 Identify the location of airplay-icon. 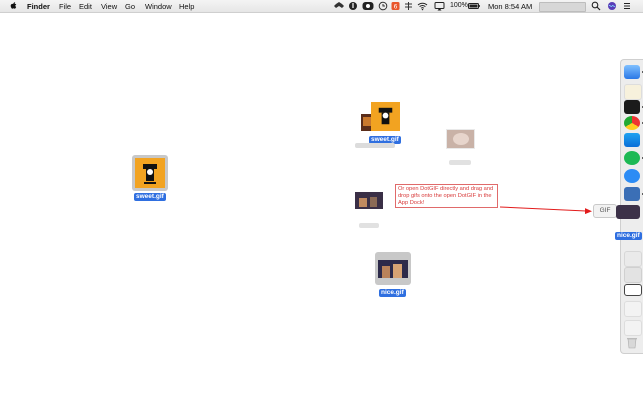
(439, 6).